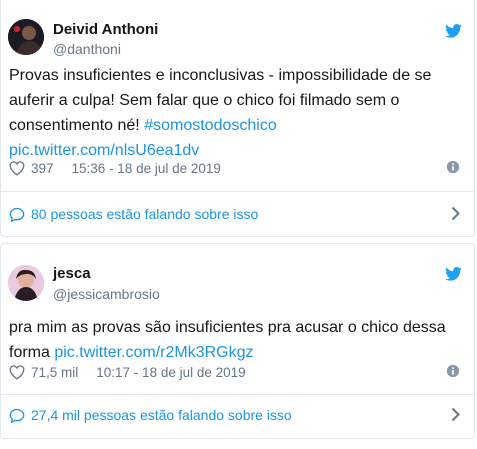 This screenshot has width=477, height=449. I want to click on like-count: 71,5 mil, so click(54, 372).